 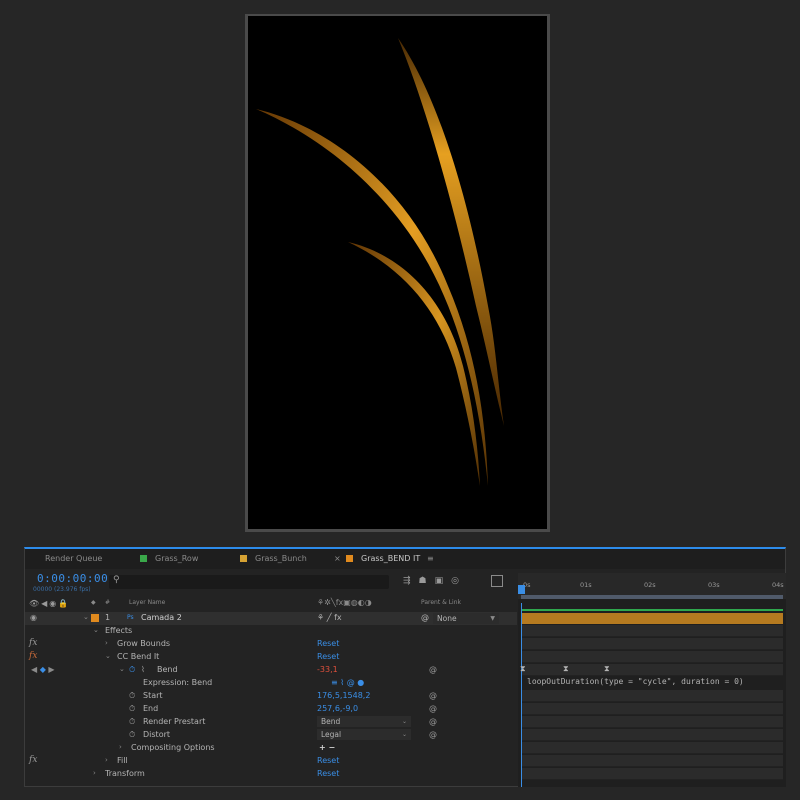 I want to click on property-row-bend: ◀ ◆ ▶ ⌄ ⏱ ⌇ Bend -33,1 @, so click(x=271, y=670).